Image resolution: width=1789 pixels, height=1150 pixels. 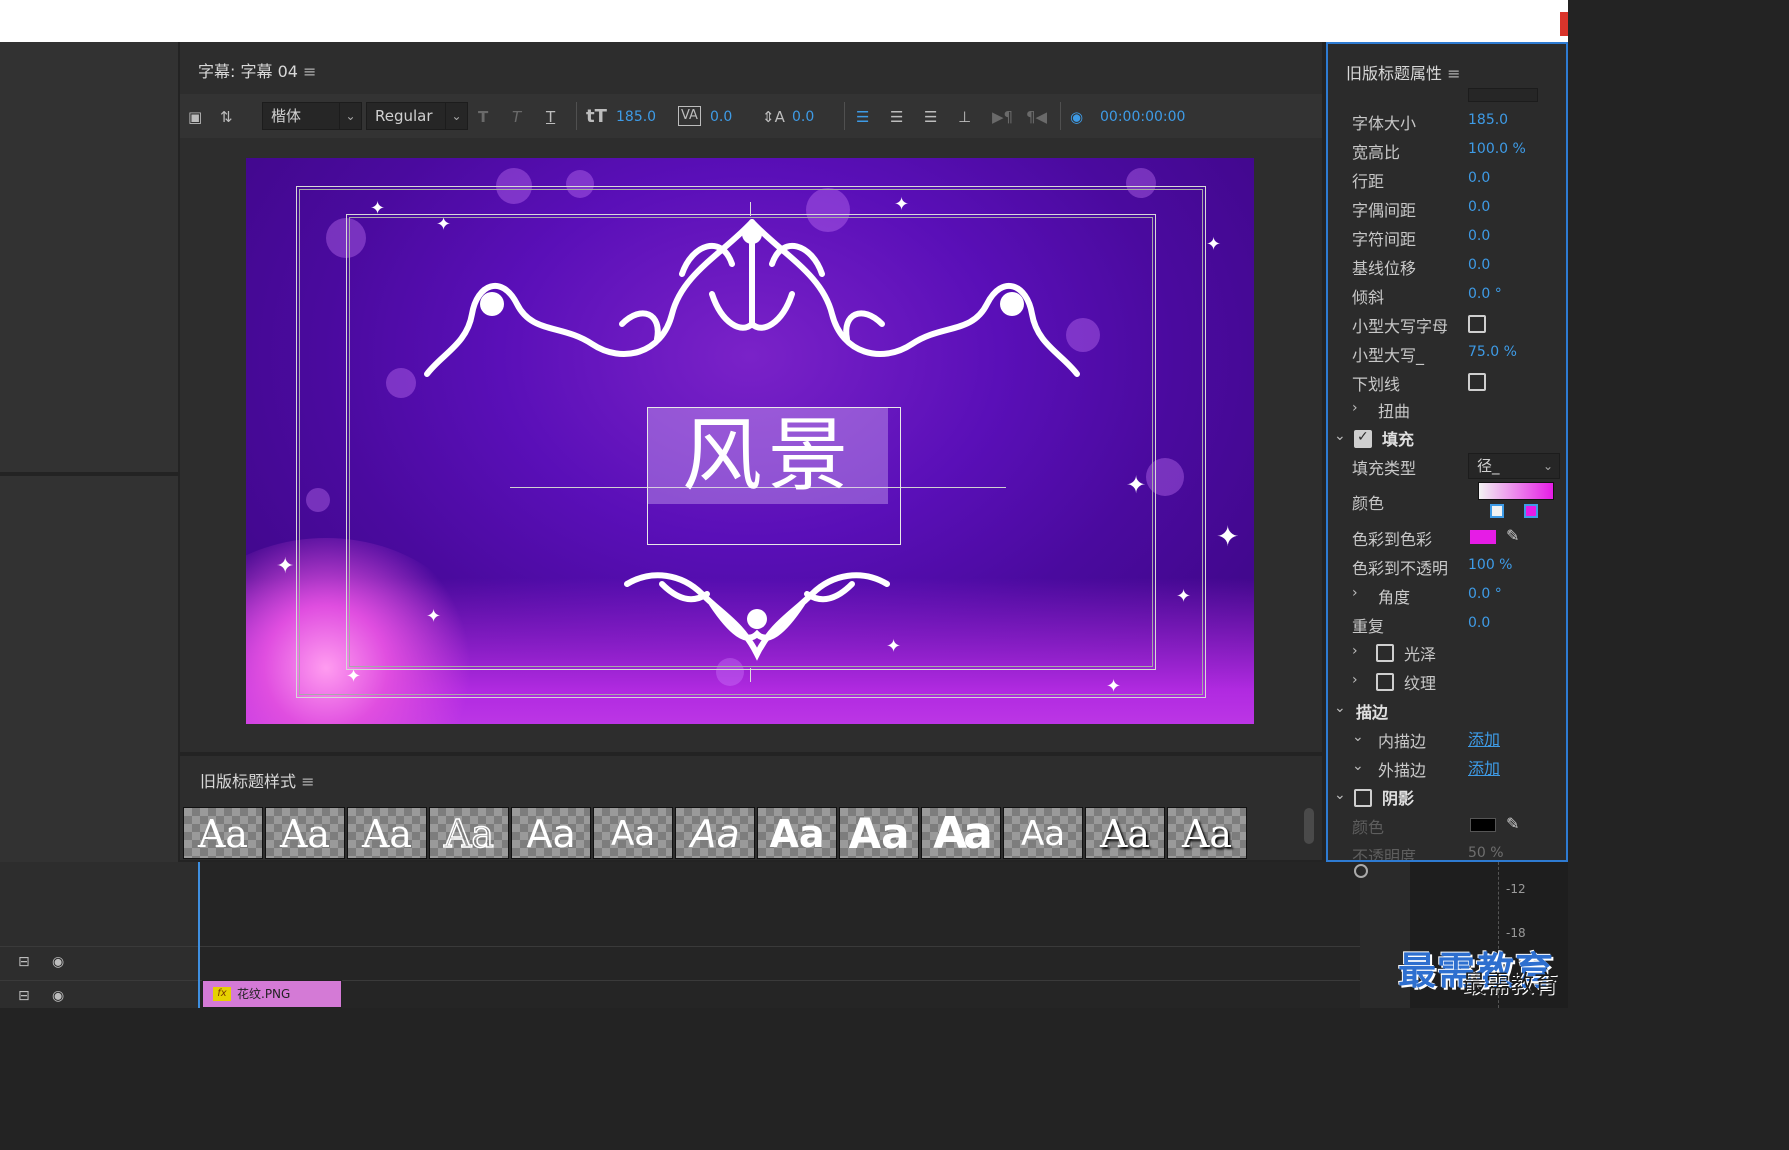 What do you see at coordinates (1036, 117) in the screenshot?
I see `rtl-icon: ¶◀` at bounding box center [1036, 117].